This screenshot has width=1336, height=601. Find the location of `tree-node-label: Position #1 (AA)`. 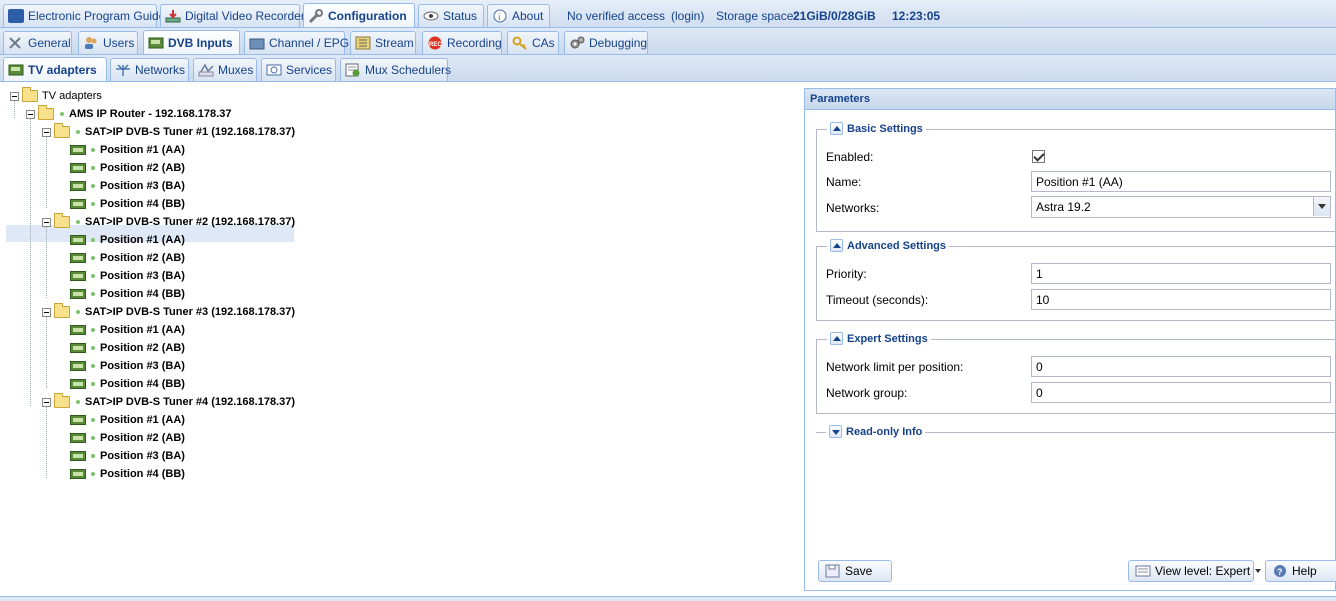

tree-node-label: Position #1 (AA) is located at coordinates (142, 420).